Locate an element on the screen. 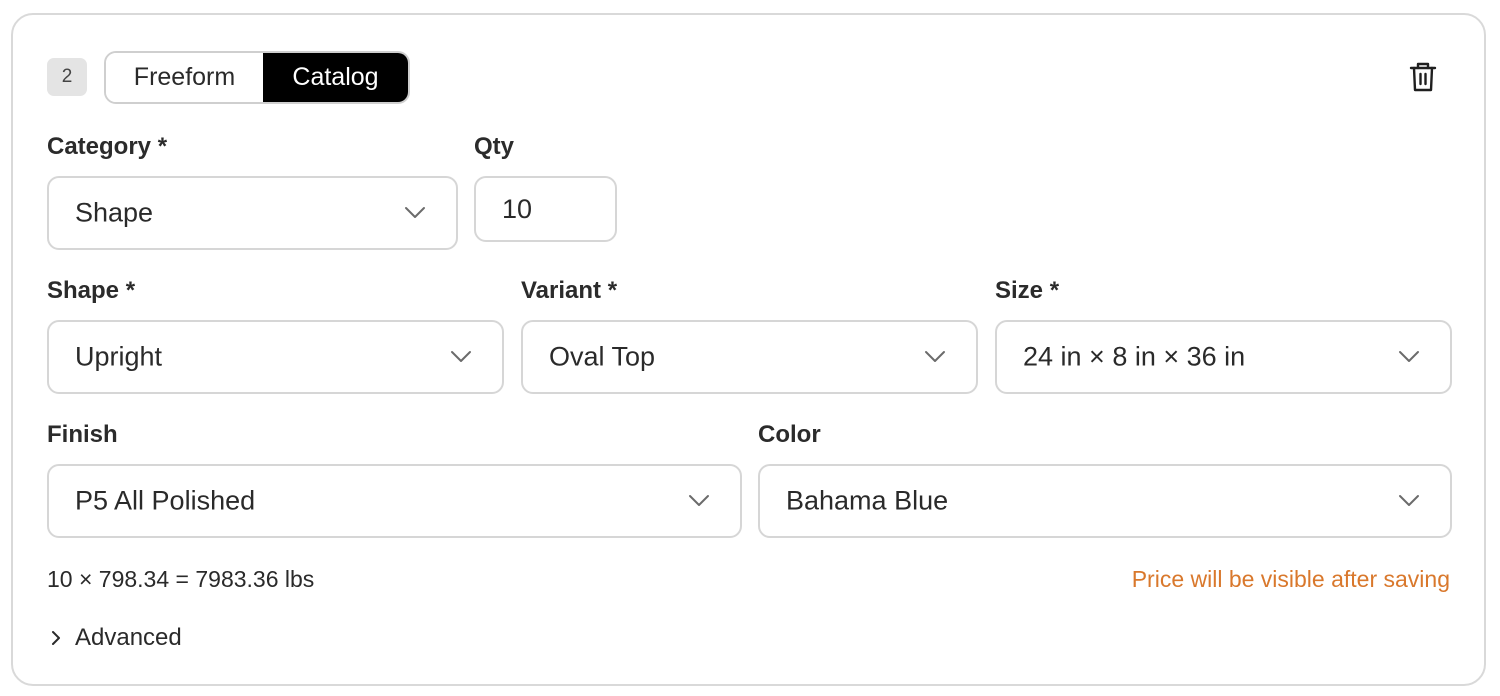 Image resolution: width=1500 pixels, height=696 pixels. color-value: Bahama Blue is located at coordinates (867, 500).